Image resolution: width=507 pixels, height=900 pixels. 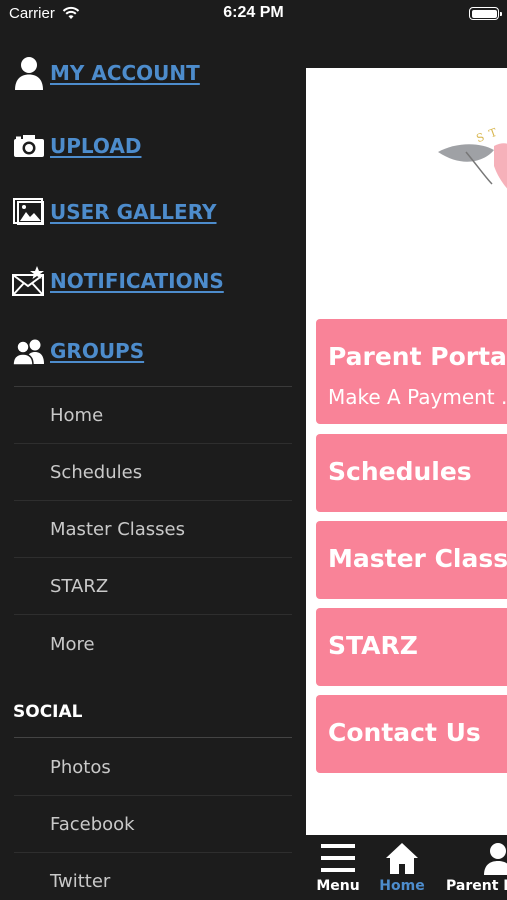 I want to click on gallery-icon, so click(x=29, y=212).